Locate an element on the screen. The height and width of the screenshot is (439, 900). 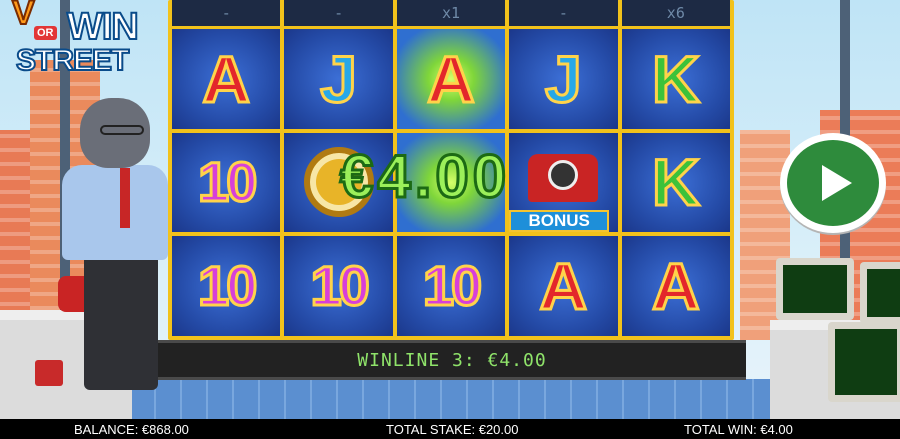
winline-display: WINLINE 3: €4.00 is located at coordinates (452, 360).